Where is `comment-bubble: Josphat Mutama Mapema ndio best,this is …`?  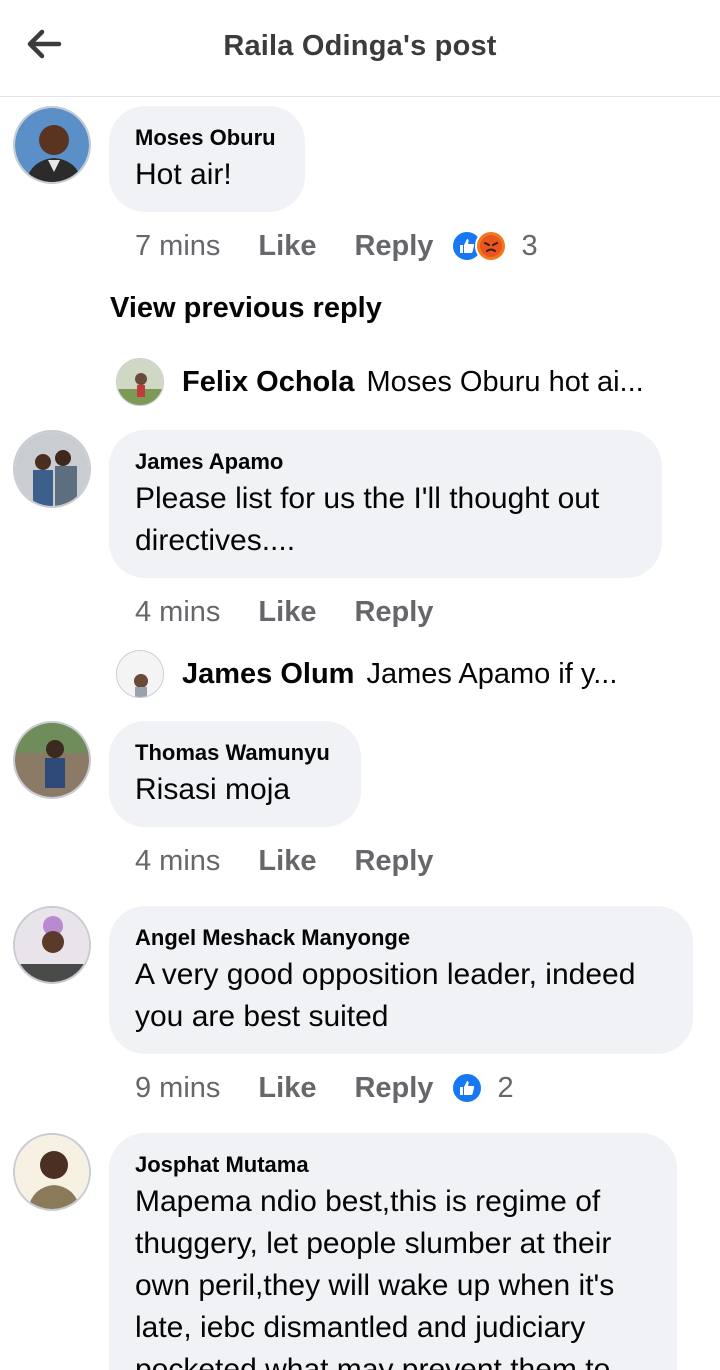 comment-bubble: Josphat Mutama Mapema ndio best,this is … is located at coordinates (393, 1251).